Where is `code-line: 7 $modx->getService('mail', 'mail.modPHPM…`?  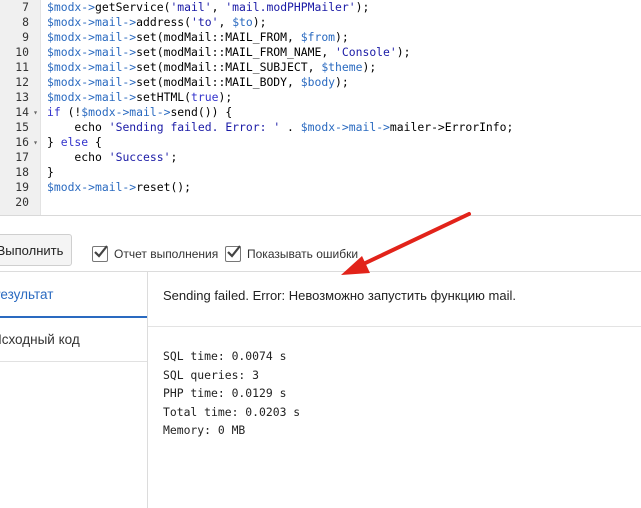
code-line: 7 $modx->getService('mail', 'mail.modPHPM… is located at coordinates (320, 7).